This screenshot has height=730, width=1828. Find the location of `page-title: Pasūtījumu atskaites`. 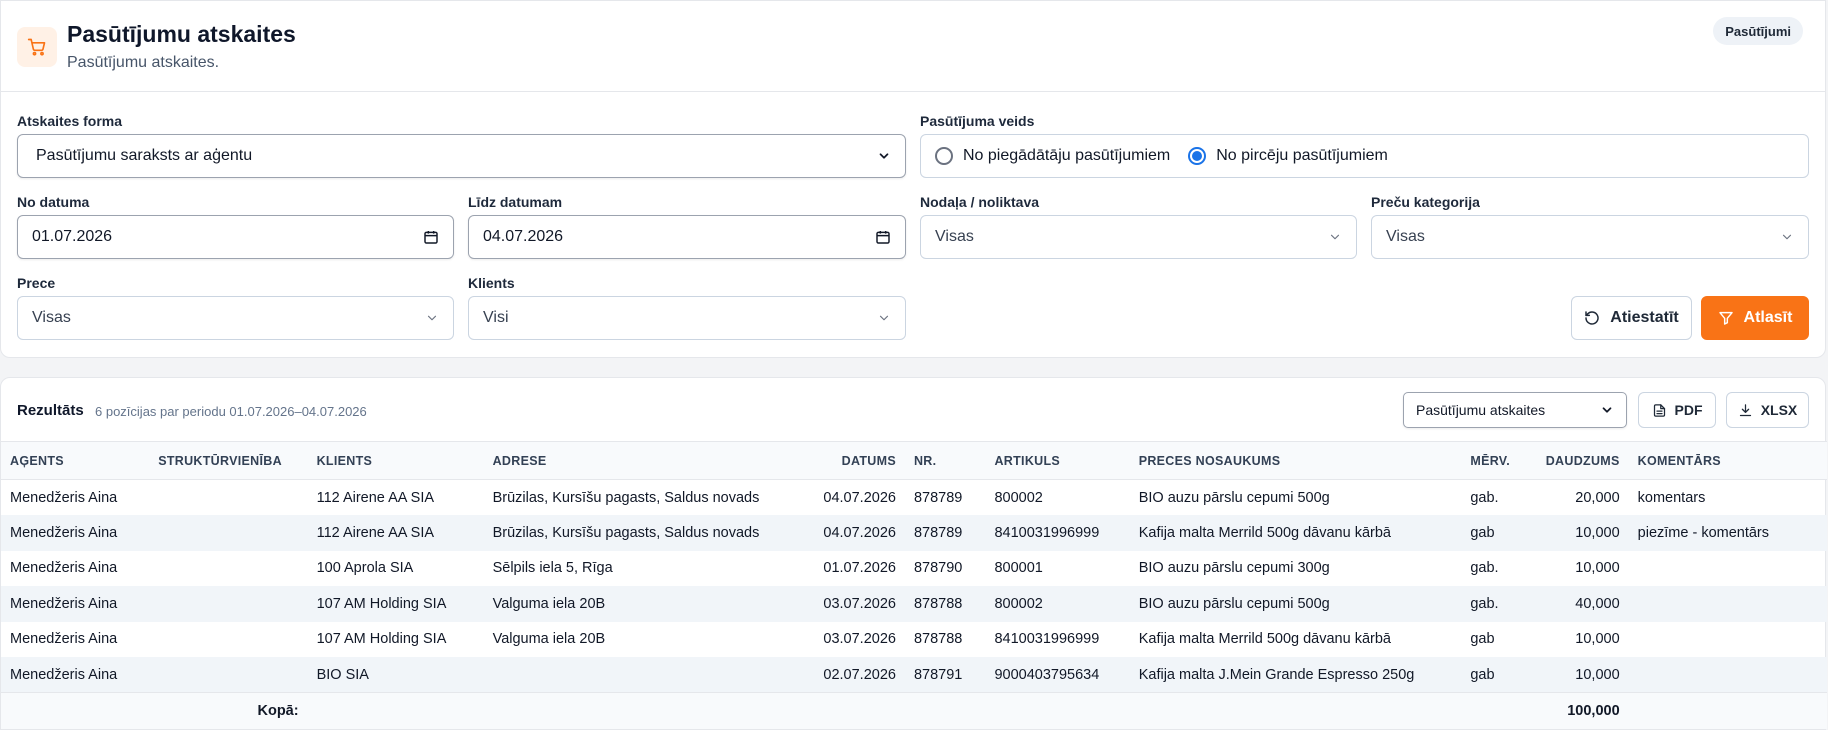

page-title: Pasūtījumu atskaites is located at coordinates (181, 34).